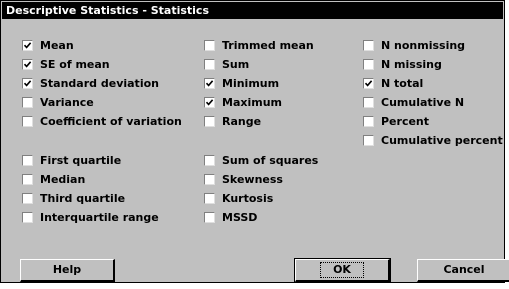 The width and height of the screenshot is (509, 289). Describe the element at coordinates (209, 198) in the screenshot. I see `kurtosis-checkbox` at that location.